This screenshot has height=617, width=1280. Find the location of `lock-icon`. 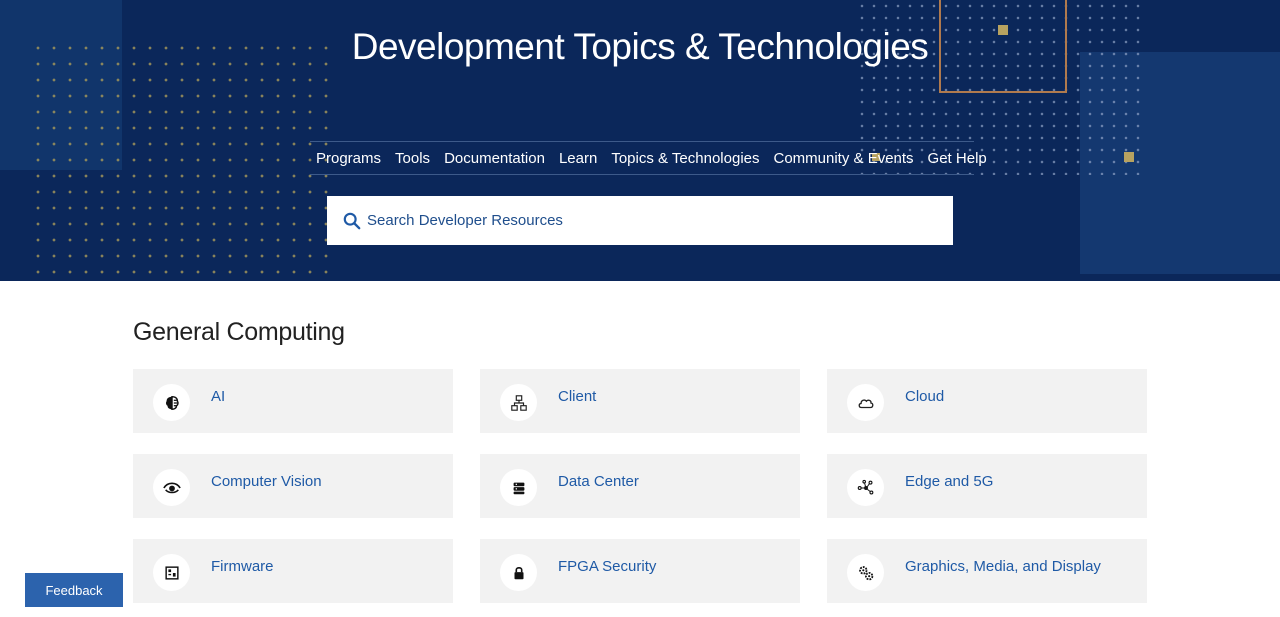

lock-icon is located at coordinates (518, 572).